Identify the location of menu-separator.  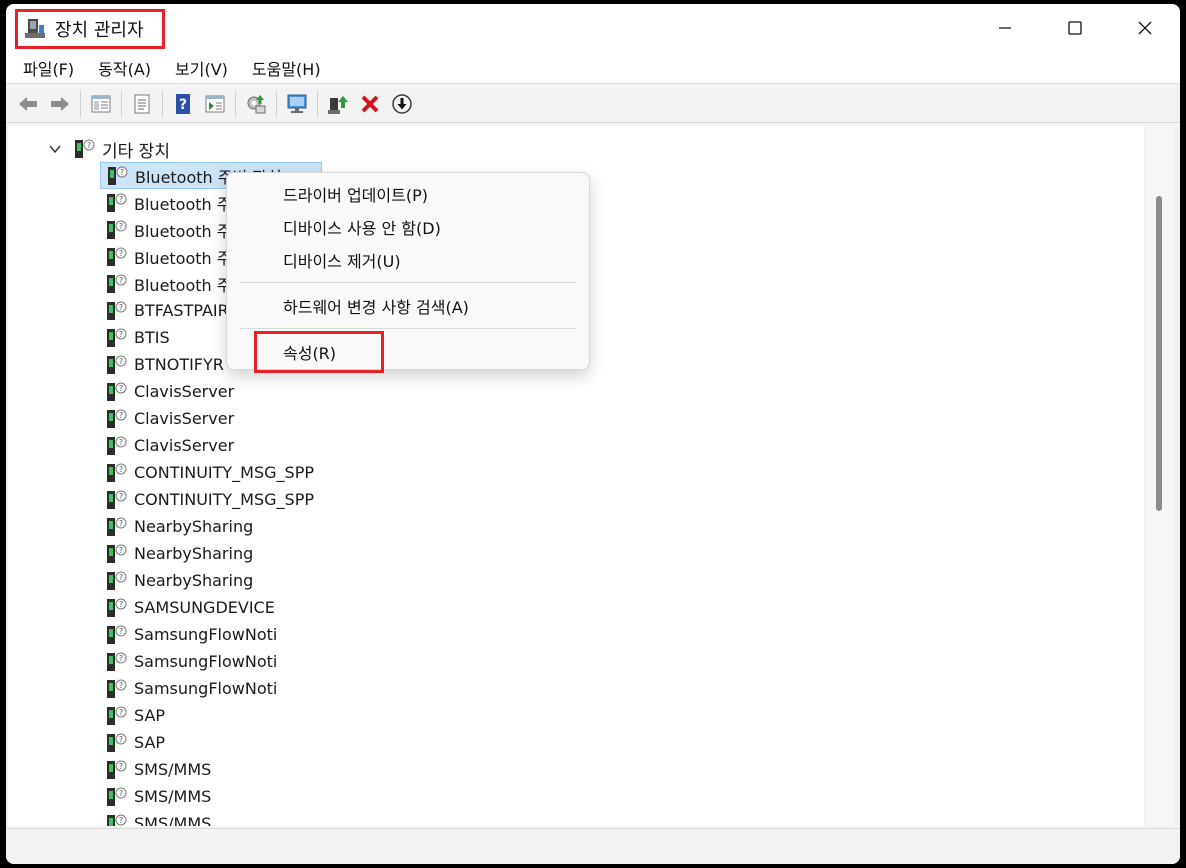
(408, 328).